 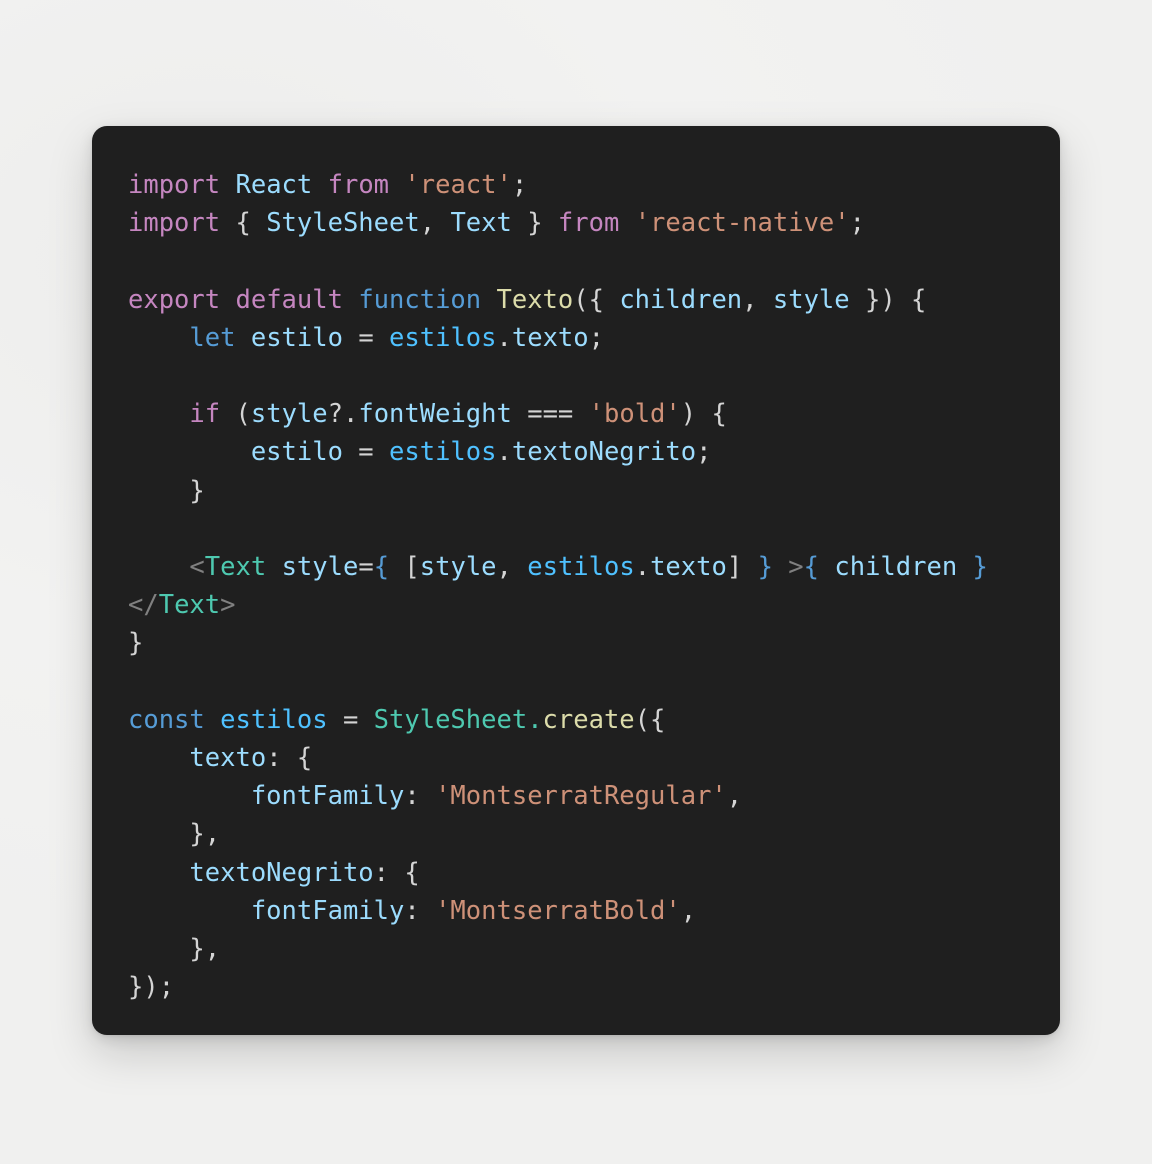 What do you see at coordinates (458, 185) in the screenshot?
I see `token-string-react: 'react'` at bounding box center [458, 185].